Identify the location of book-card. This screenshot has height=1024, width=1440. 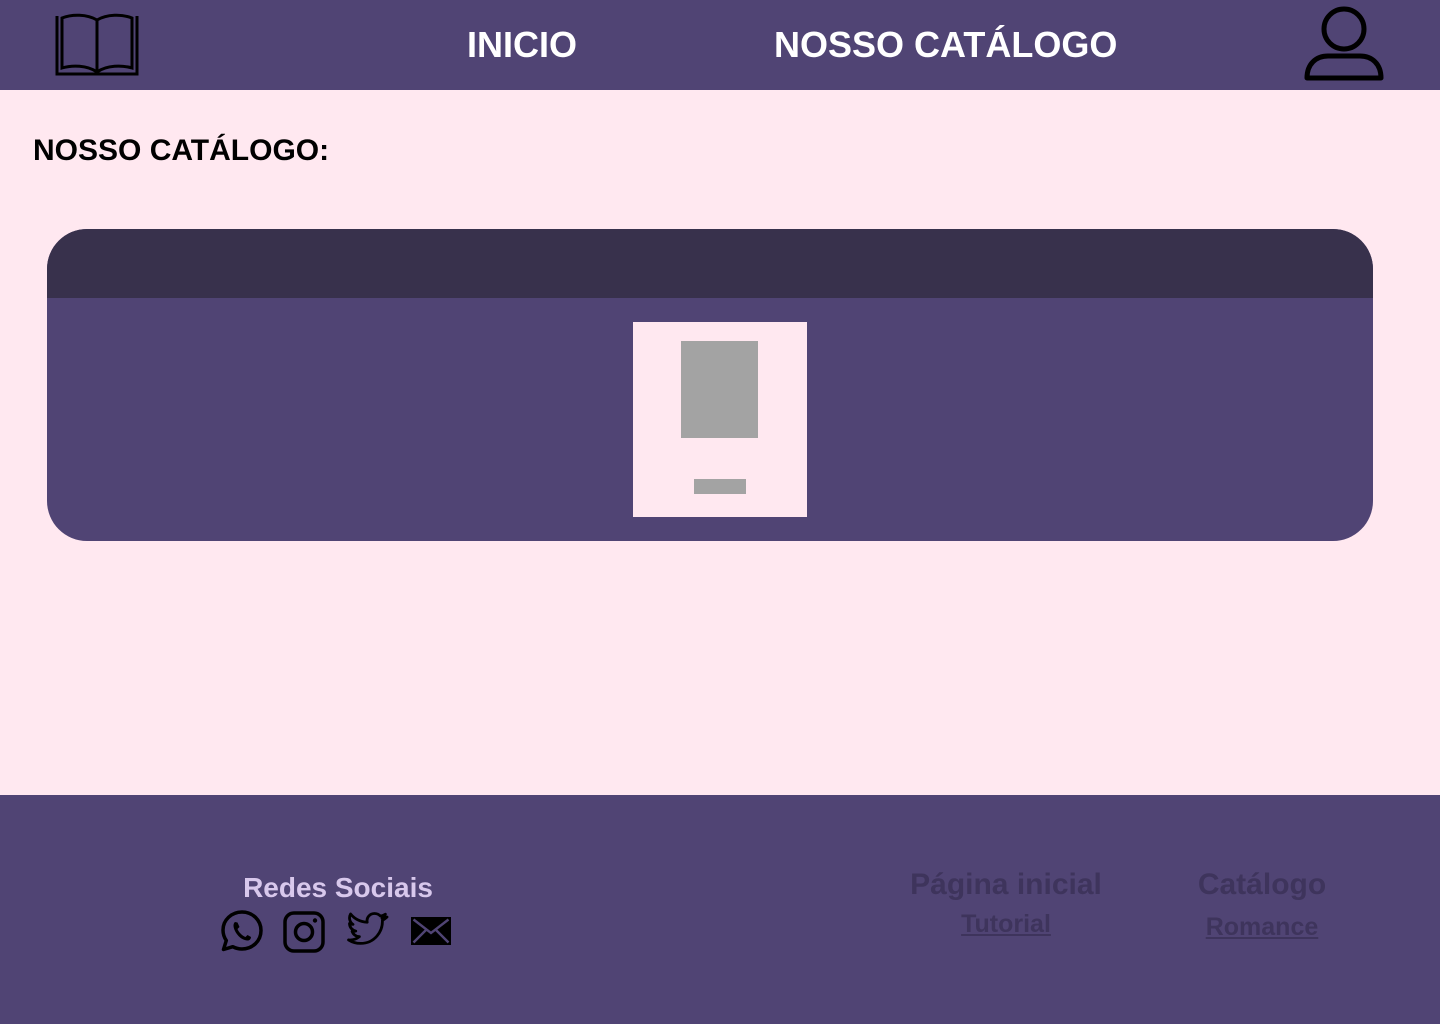
(720, 419).